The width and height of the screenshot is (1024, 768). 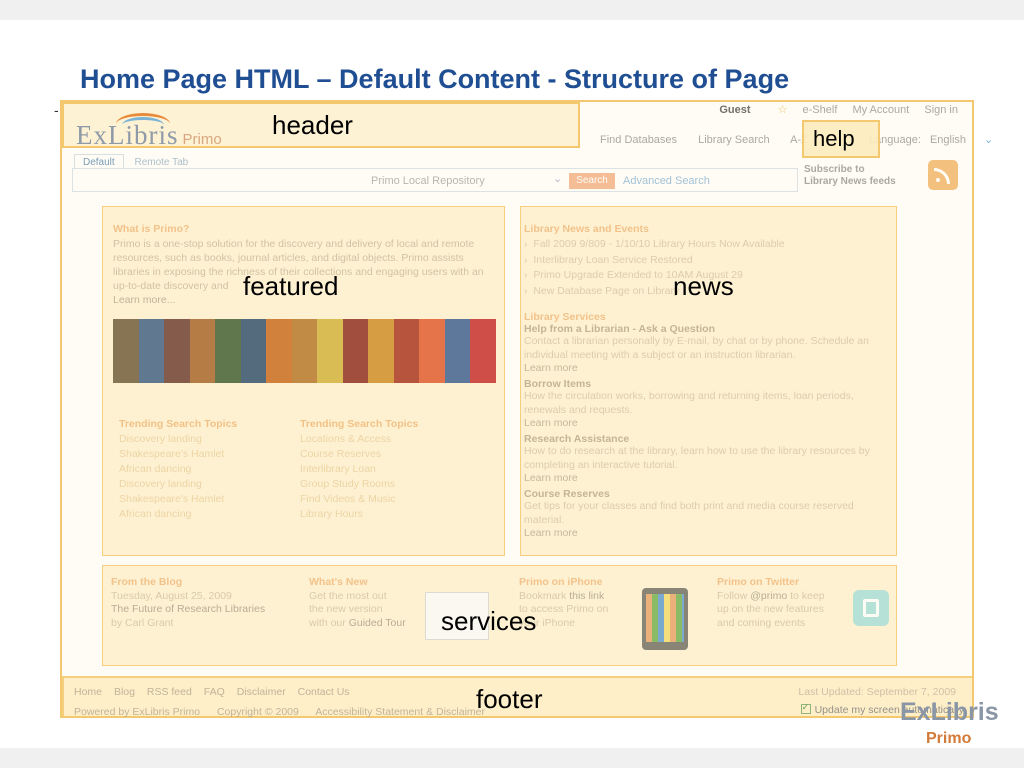 What do you see at coordinates (359, 514) in the screenshot?
I see `trend-item: Library Hours` at bounding box center [359, 514].